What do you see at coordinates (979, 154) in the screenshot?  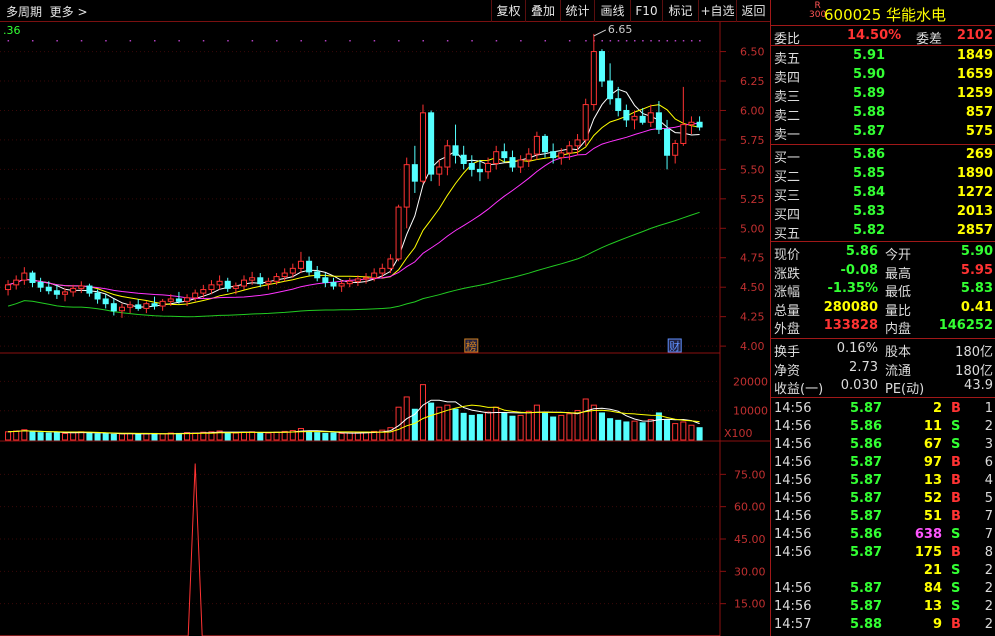 I see `buy-volume: 269` at bounding box center [979, 154].